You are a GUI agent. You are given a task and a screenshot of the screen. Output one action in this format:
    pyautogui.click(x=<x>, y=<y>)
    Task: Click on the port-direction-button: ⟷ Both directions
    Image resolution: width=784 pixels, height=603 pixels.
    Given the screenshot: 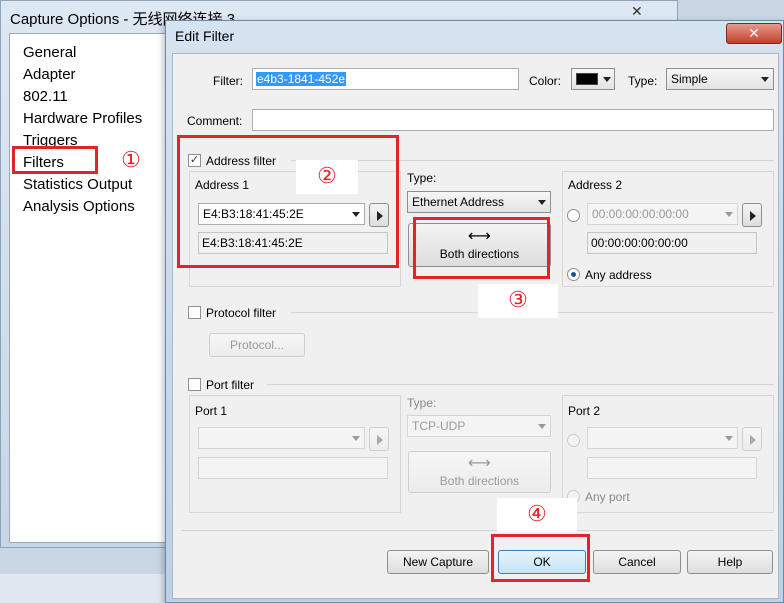 What is the action you would take?
    pyautogui.click(x=479, y=472)
    